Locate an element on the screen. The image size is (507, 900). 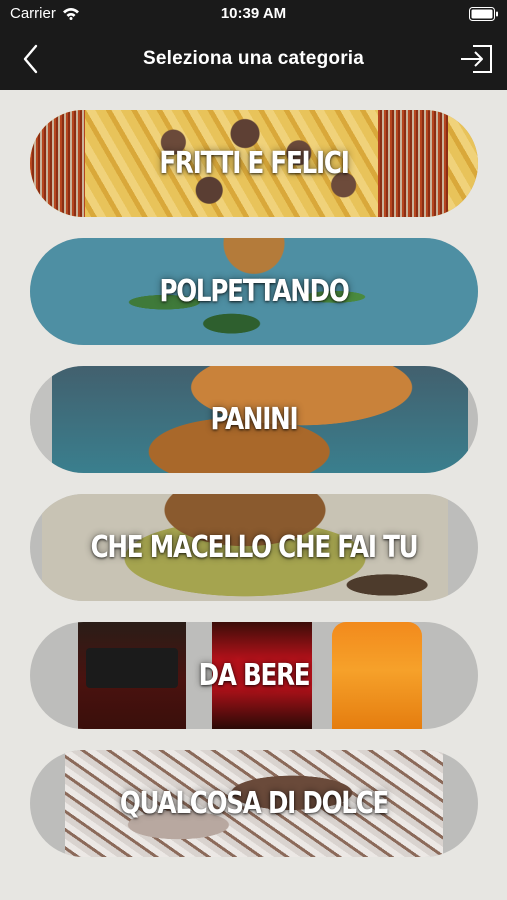
category-fritti-e-felici: FRITTI E FELICI is located at coordinates (254, 163).